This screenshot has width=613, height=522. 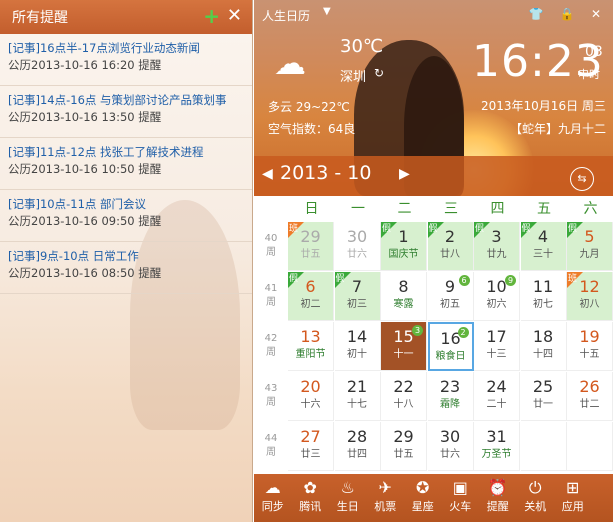 What do you see at coordinates (348, 498) in the screenshot?
I see `toolbar-item-cake: ♨ 生日` at bounding box center [348, 498].